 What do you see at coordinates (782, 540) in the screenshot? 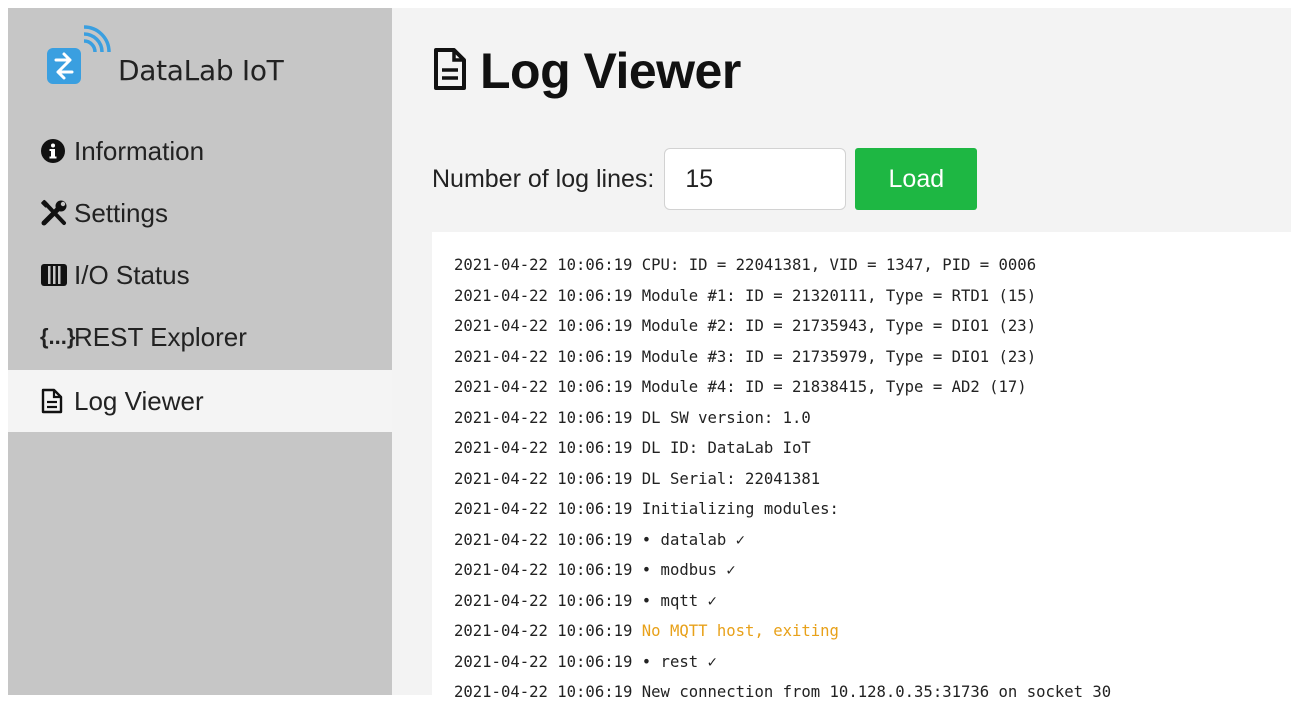
I see `log-line: 2021-04-22 10:06:19 • datalab ✓` at bounding box center [782, 540].